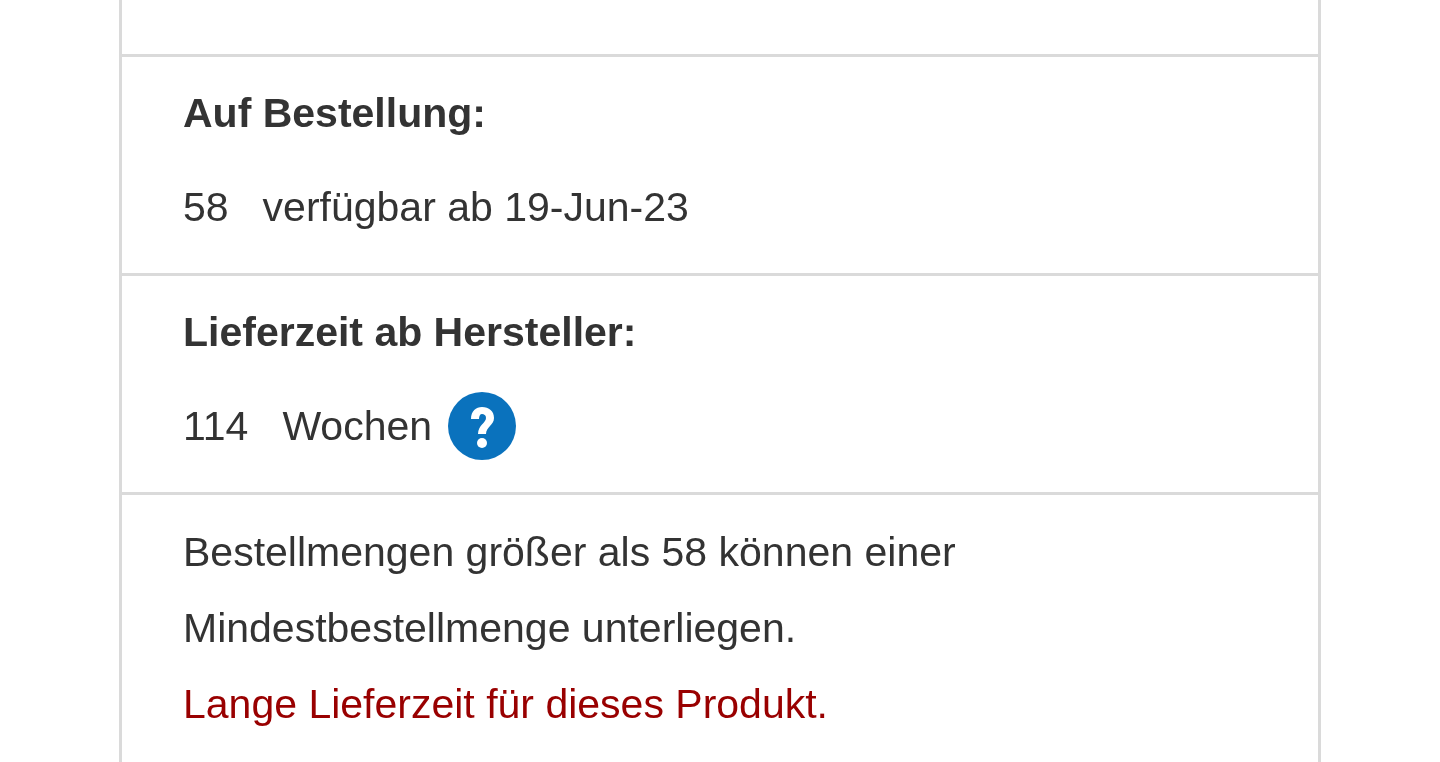 The image size is (1440, 762). What do you see at coordinates (475, 207) in the screenshot?
I see `availability-text: verfügbar ab 19-Jun-23` at bounding box center [475, 207].